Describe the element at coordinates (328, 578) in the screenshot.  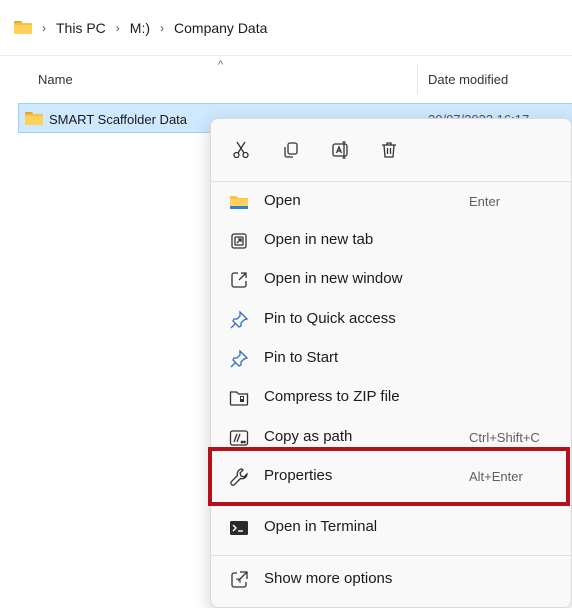
I see `menu-item-label: Show more options` at that location.